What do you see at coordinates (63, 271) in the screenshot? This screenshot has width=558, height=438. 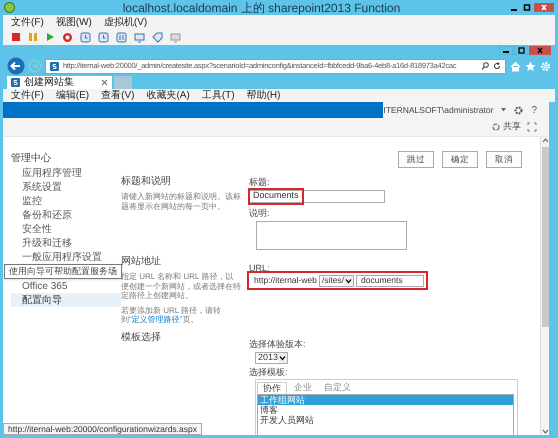 I see `tooltip: 使用向导可帮助配置服务场` at bounding box center [63, 271].